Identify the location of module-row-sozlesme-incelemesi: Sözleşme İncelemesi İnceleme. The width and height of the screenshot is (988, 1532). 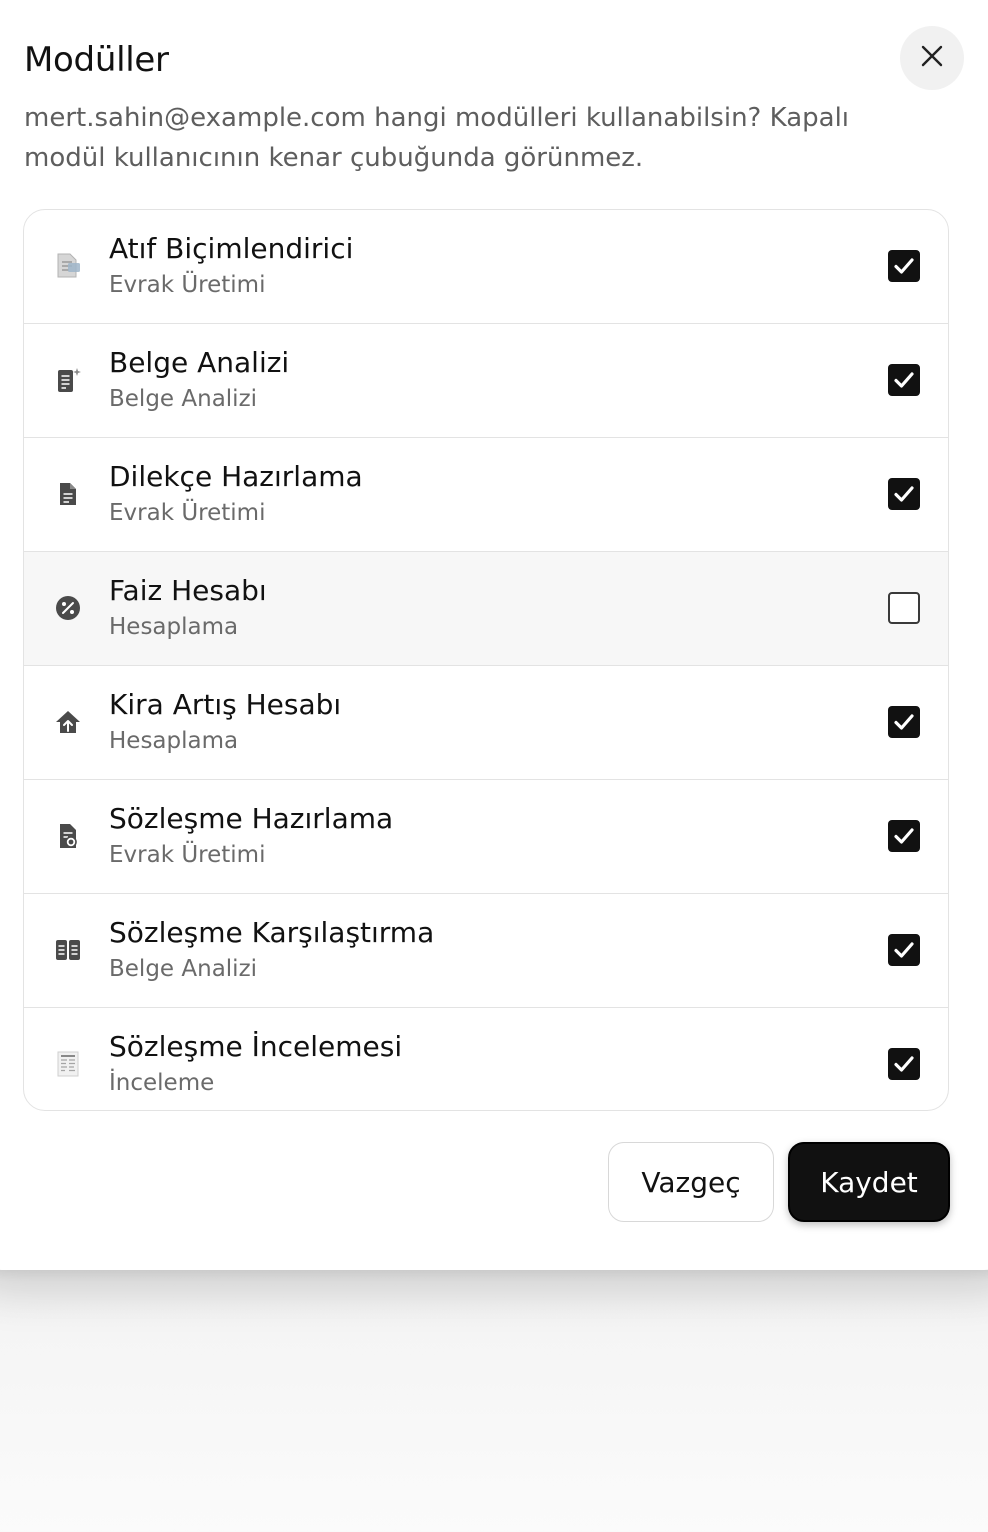
(486, 1059).